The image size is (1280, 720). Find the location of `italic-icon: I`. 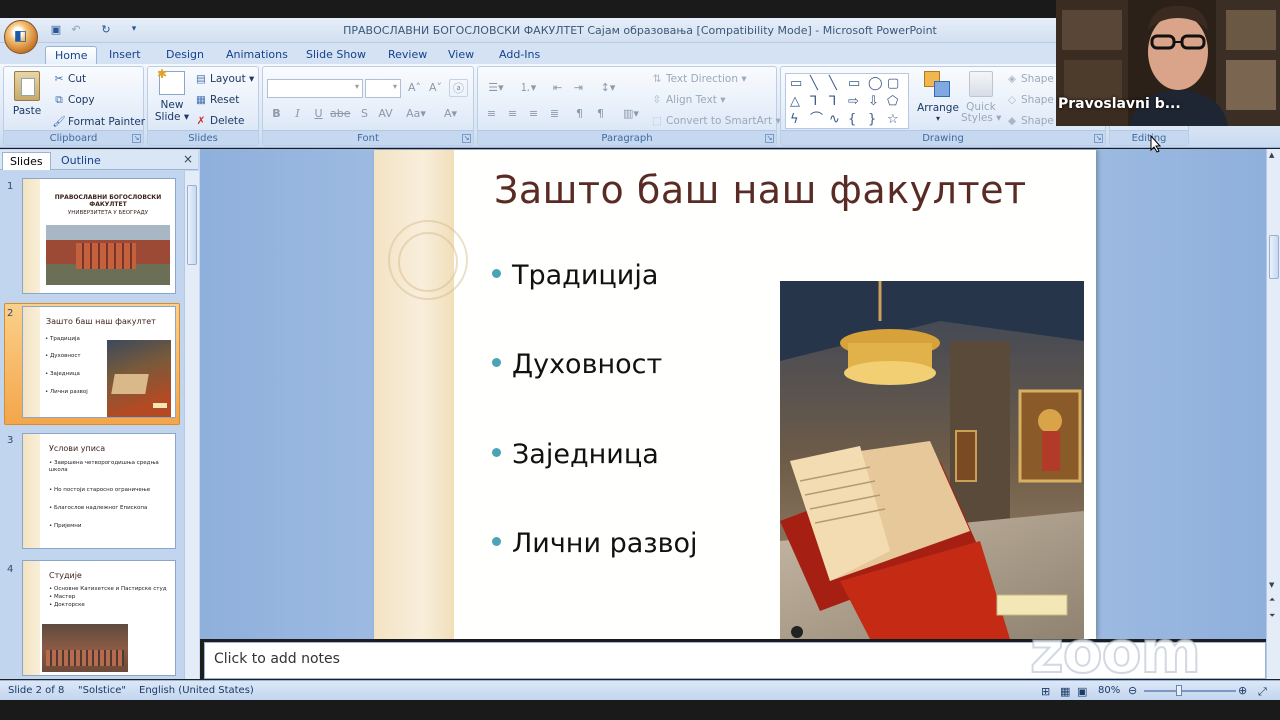

italic-icon: I is located at coordinates (297, 114).